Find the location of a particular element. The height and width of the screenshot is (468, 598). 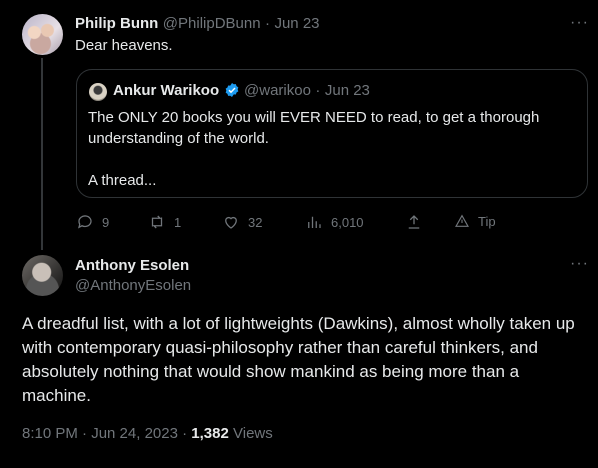

like-count: 32 is located at coordinates (255, 222).